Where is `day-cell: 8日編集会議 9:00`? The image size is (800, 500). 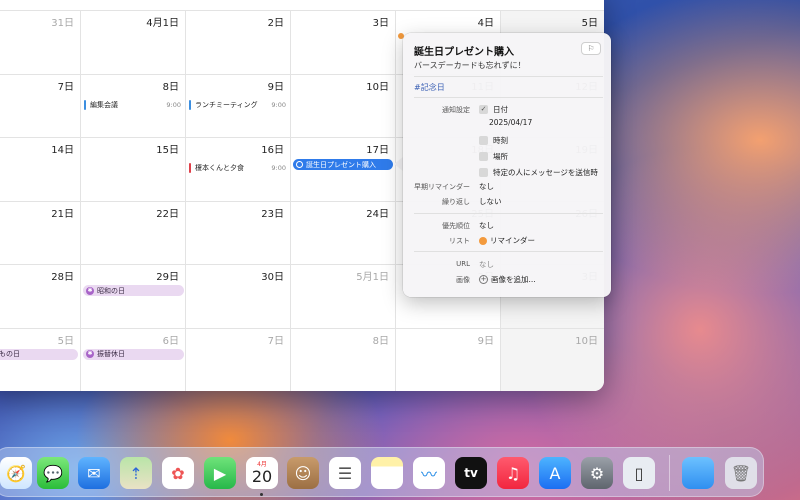 day-cell: 8日編集会議 9:00 is located at coordinates (132, 106).